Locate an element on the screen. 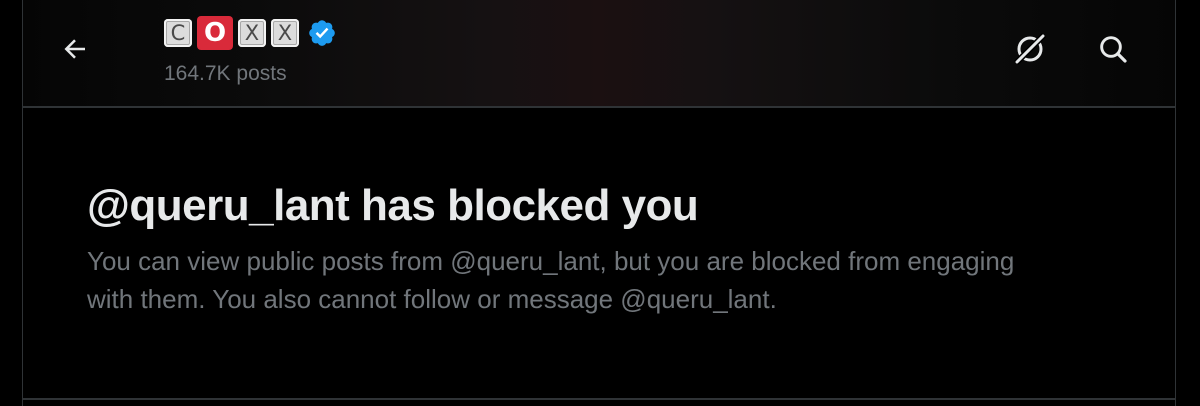 Image resolution: width=1200 pixels, height=406 pixels. grok-button is located at coordinates (1030, 49).